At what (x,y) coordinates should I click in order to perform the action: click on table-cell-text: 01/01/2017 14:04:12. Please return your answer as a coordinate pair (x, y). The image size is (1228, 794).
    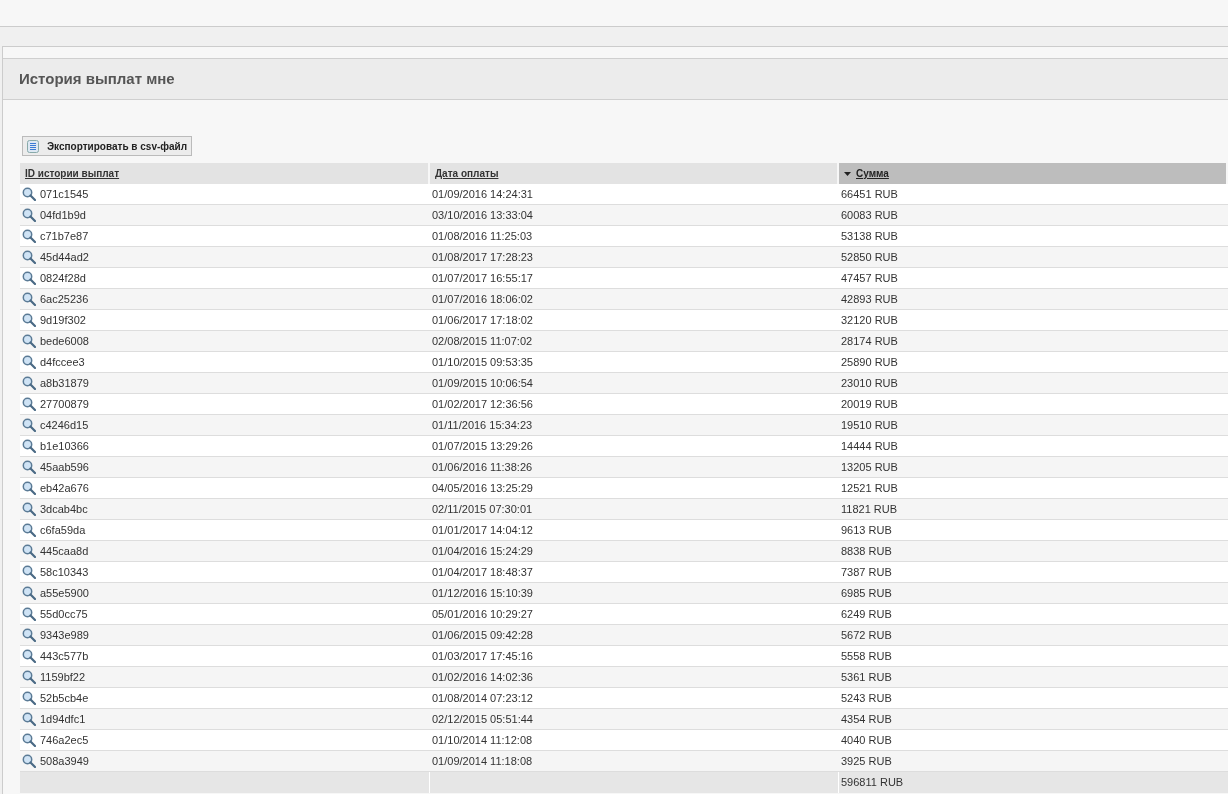
    Looking at the image, I should click on (482, 530).